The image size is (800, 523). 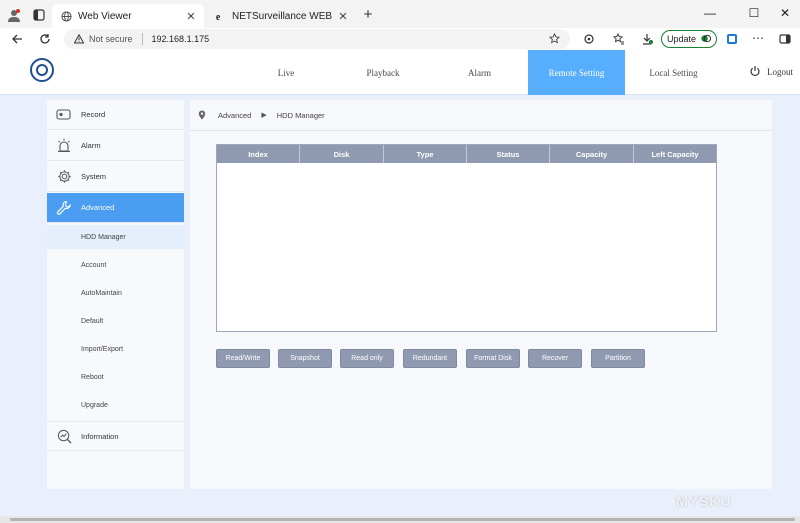 What do you see at coordinates (181, 39) in the screenshot?
I see `url-text: 192.168.1.175` at bounding box center [181, 39].